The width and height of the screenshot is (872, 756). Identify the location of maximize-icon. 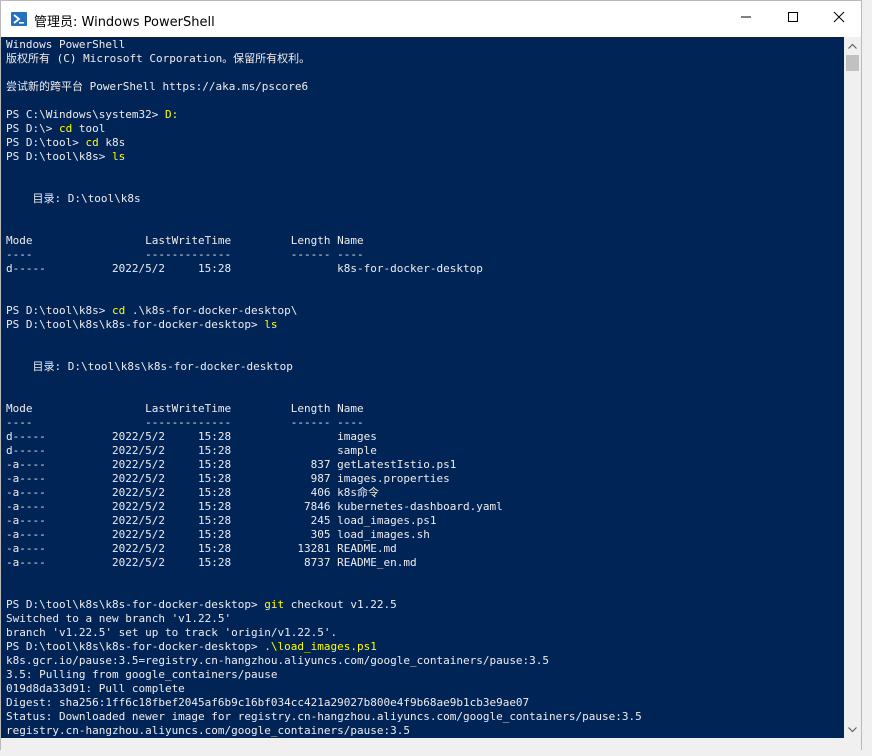
(793, 19).